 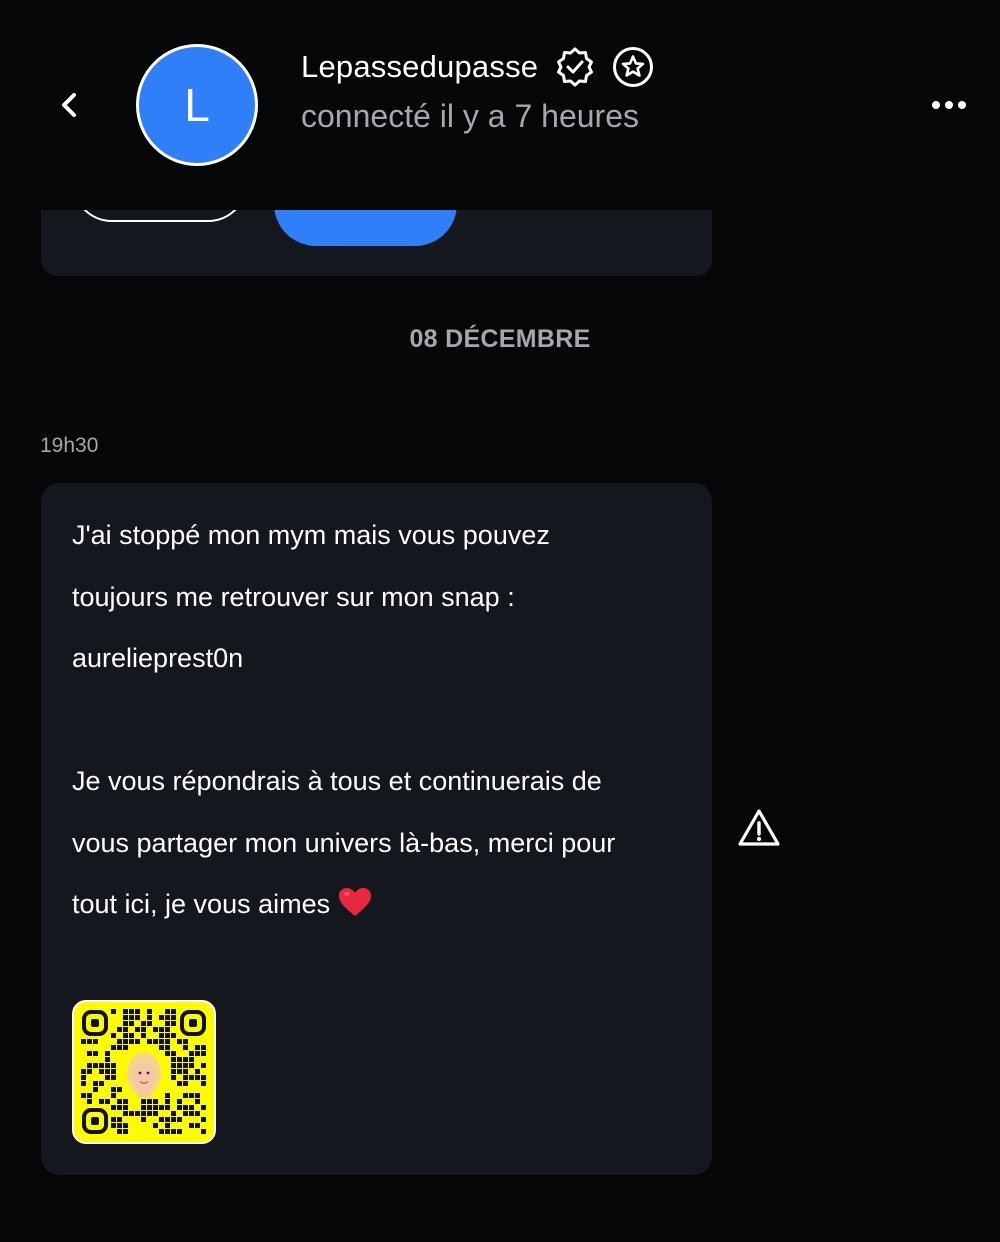 I want to click on back-button, so click(x=70, y=105).